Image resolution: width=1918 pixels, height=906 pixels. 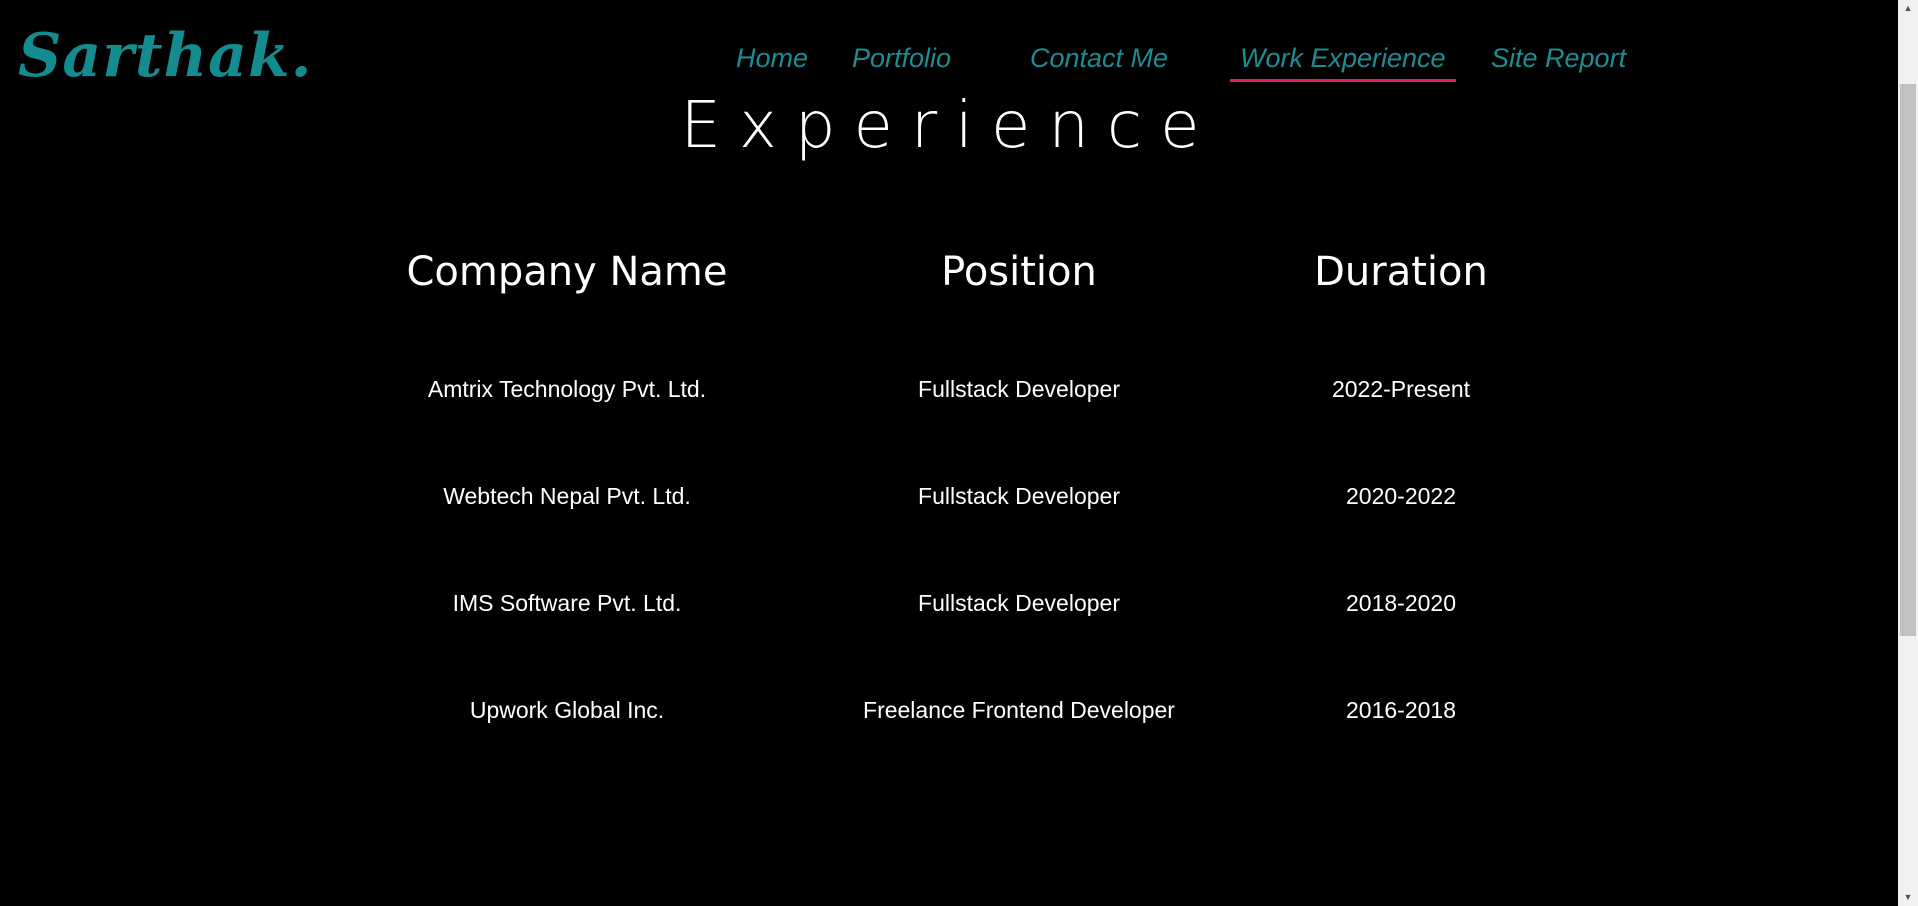 I want to click on vertical-scrollbar: ▲ ▼, so click(x=1908, y=453).